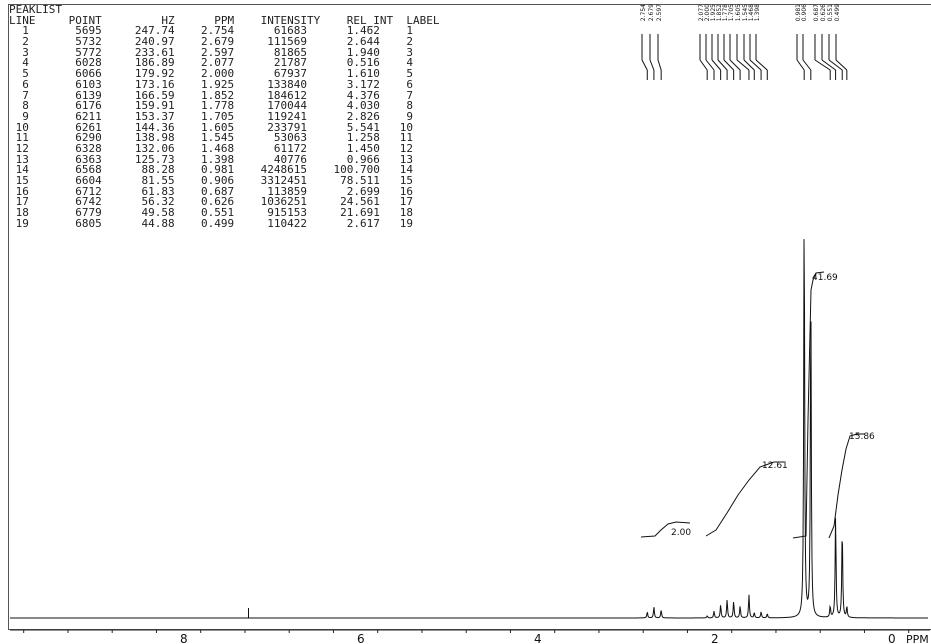 This screenshot has height=644, width=931. I want to click on integral-value: 2.00, so click(681, 533).